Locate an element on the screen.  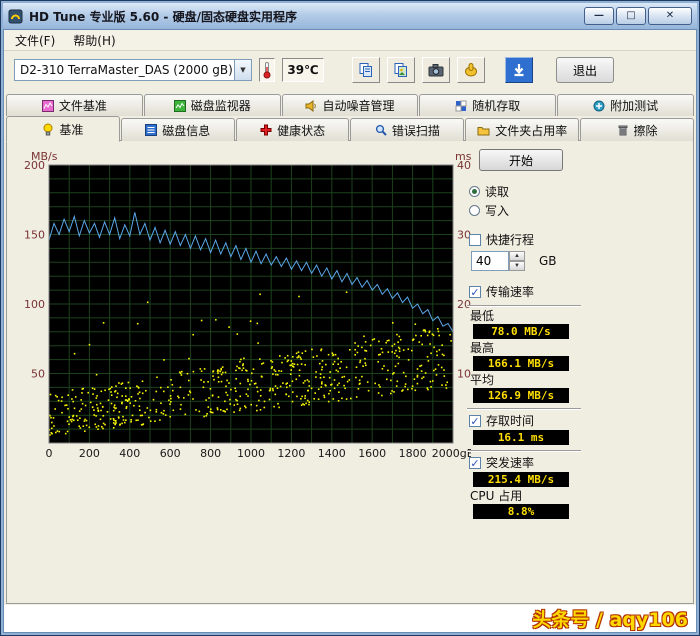
svg-text: 1000 is located at coordinates (251, 453).